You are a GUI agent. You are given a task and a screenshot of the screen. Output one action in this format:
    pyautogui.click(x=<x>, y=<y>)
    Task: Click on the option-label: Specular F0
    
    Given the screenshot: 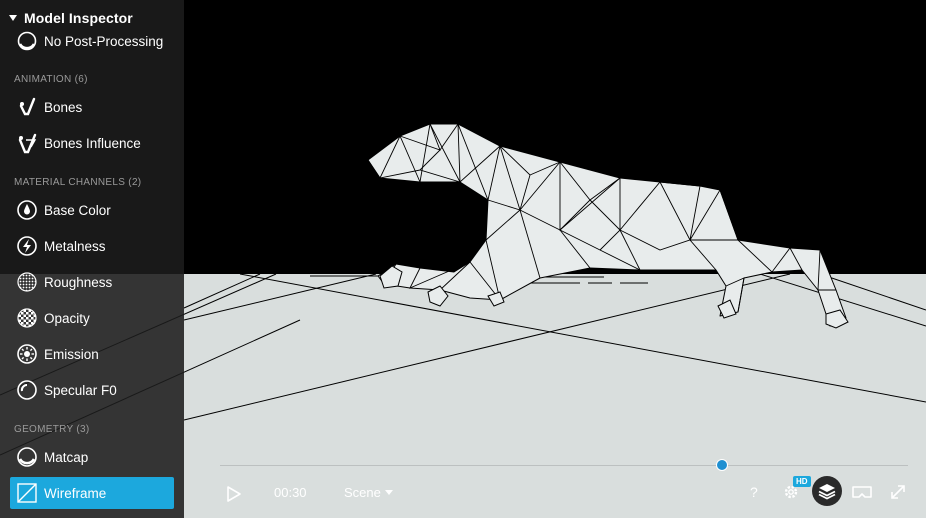 What is the action you would take?
    pyautogui.click(x=80, y=390)
    